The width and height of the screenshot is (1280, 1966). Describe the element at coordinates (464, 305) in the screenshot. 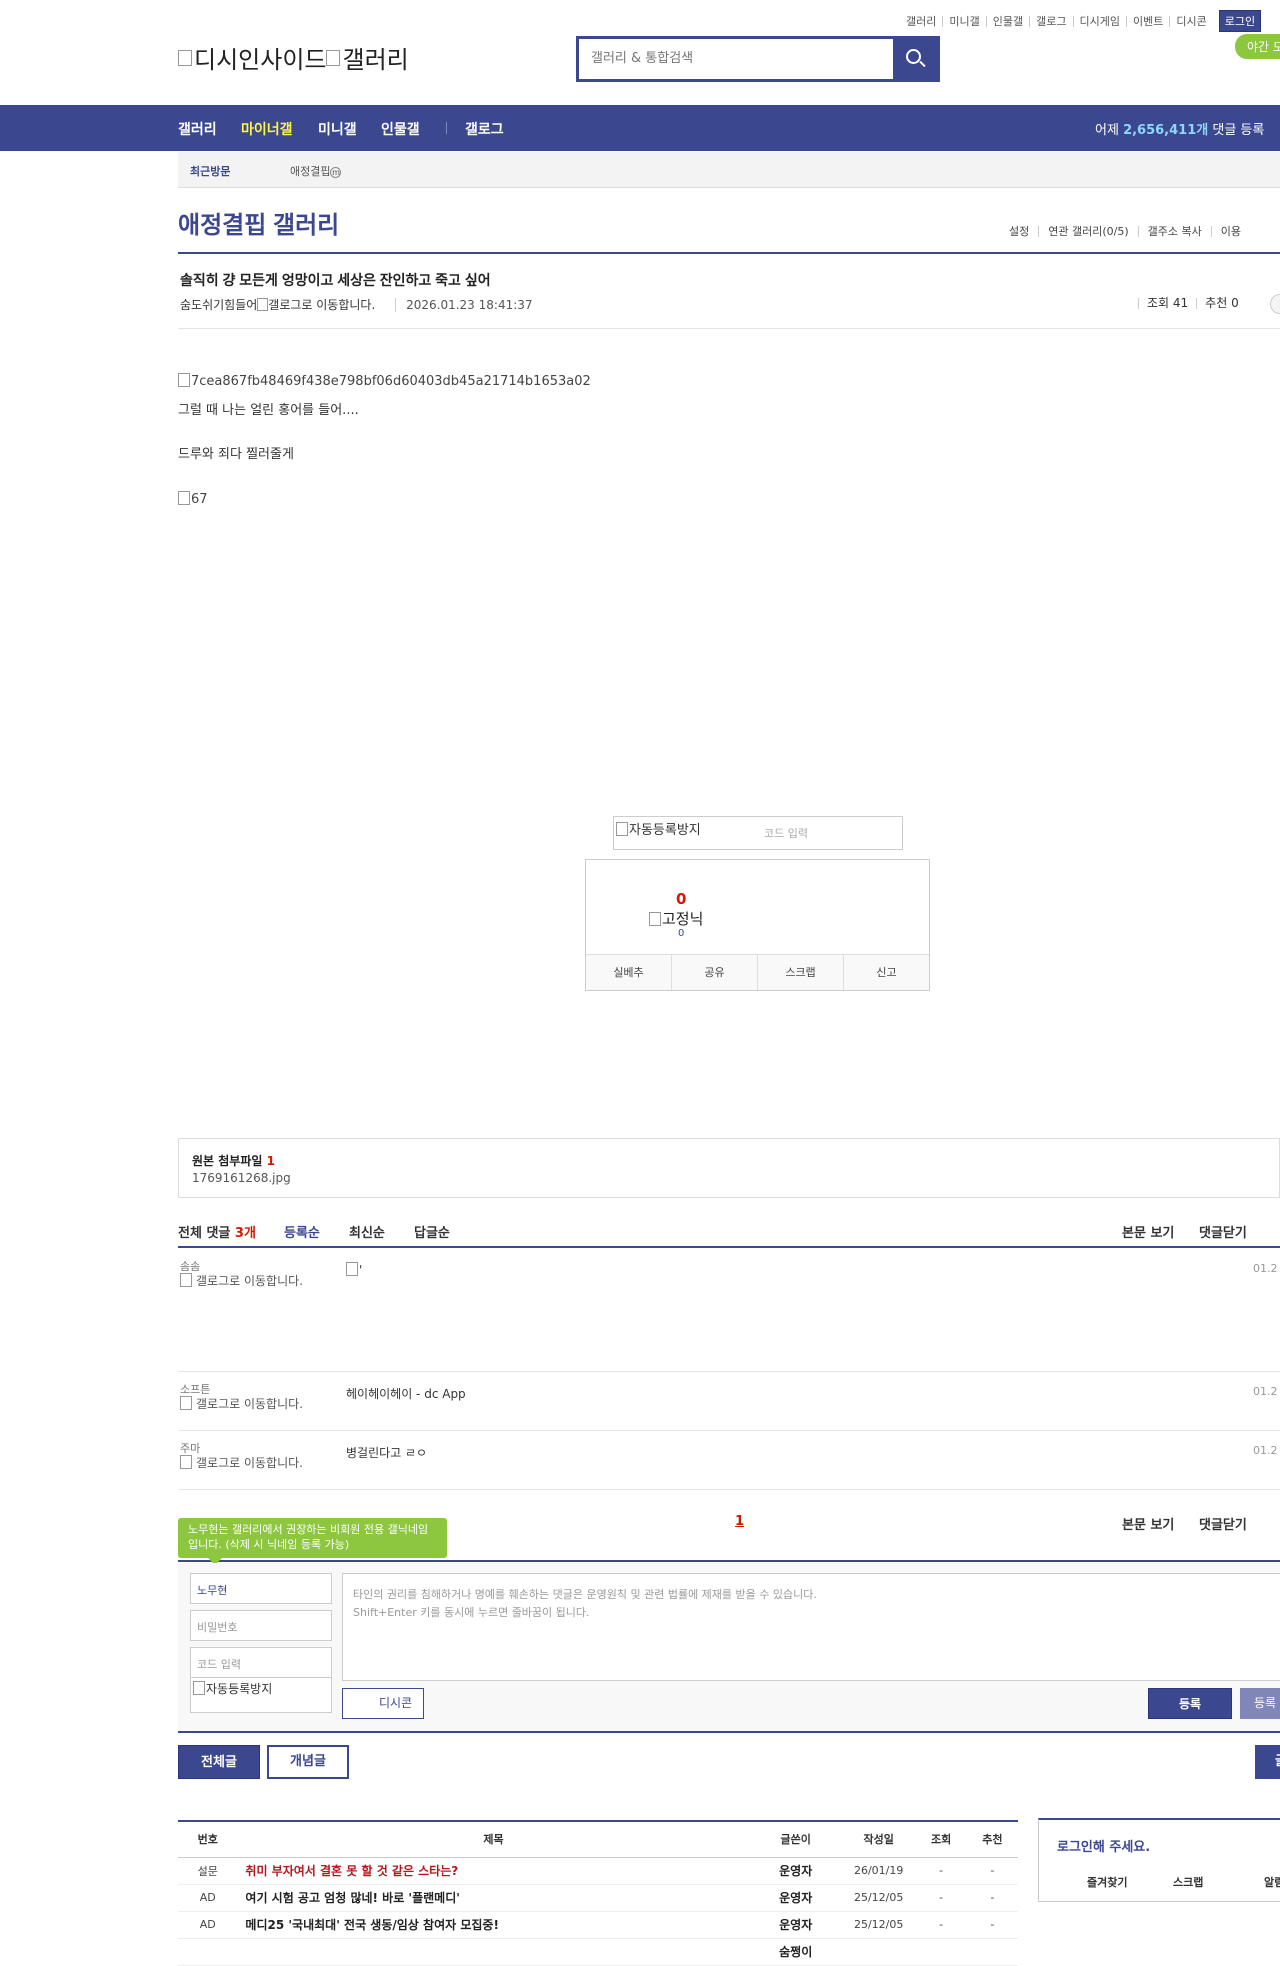

I see `post-date: 2026.01.23 18:41:37` at that location.